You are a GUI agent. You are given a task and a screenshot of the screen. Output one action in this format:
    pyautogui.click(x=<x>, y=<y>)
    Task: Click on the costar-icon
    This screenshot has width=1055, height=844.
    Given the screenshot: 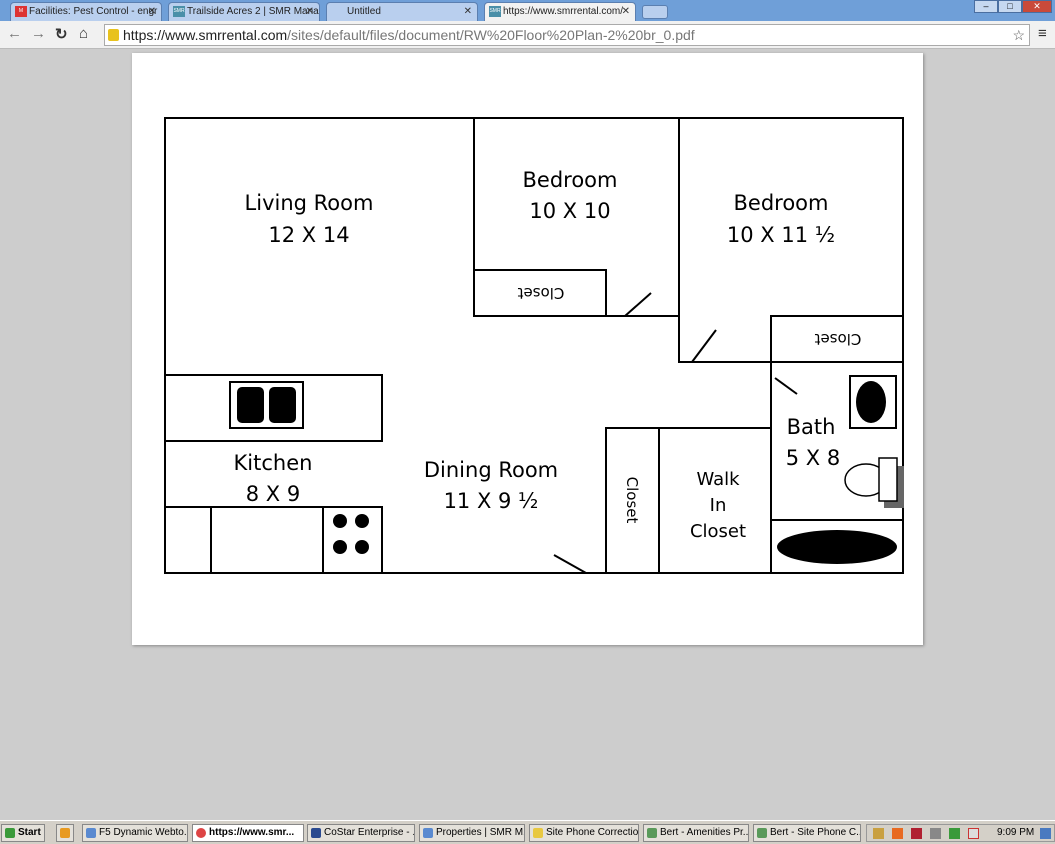 What is the action you would take?
    pyautogui.click(x=316, y=833)
    